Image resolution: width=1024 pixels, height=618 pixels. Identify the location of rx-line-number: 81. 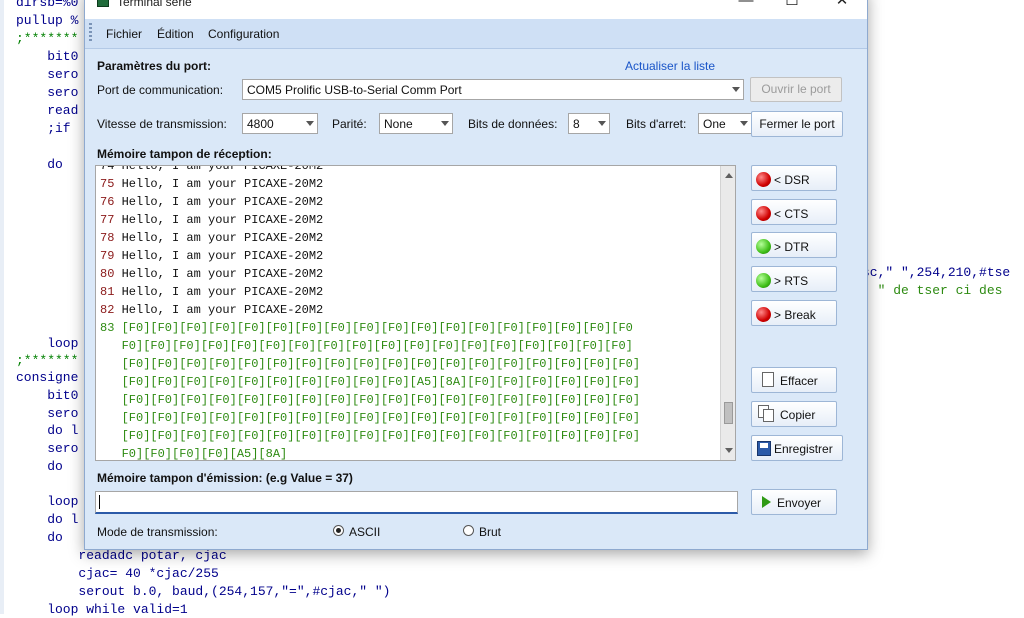
(107, 292).